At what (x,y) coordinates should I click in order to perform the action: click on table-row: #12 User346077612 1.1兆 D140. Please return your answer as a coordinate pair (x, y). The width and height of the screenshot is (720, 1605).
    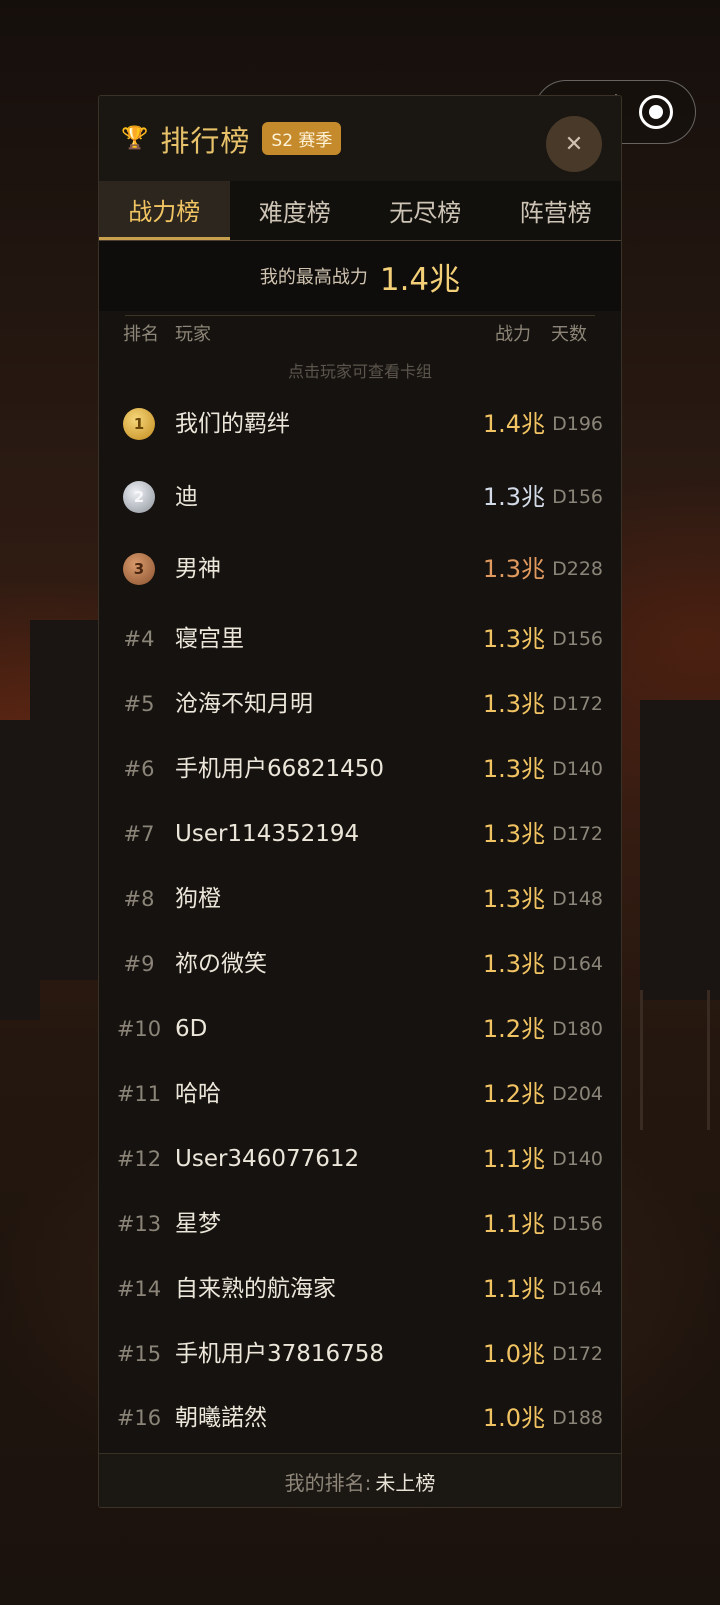
    Looking at the image, I should click on (360, 1159).